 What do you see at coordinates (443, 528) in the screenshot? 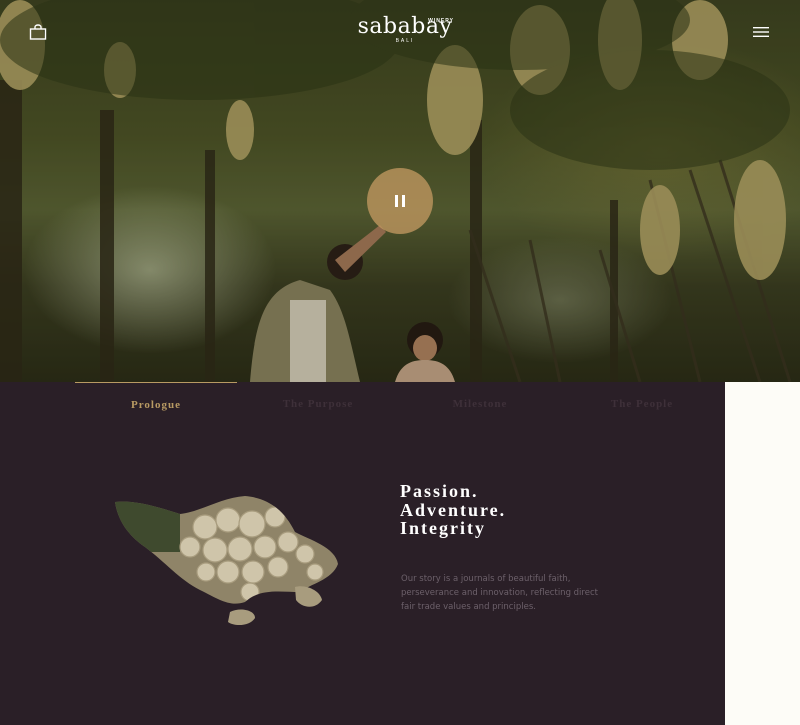
I see `headline-line: Integrity` at bounding box center [443, 528].